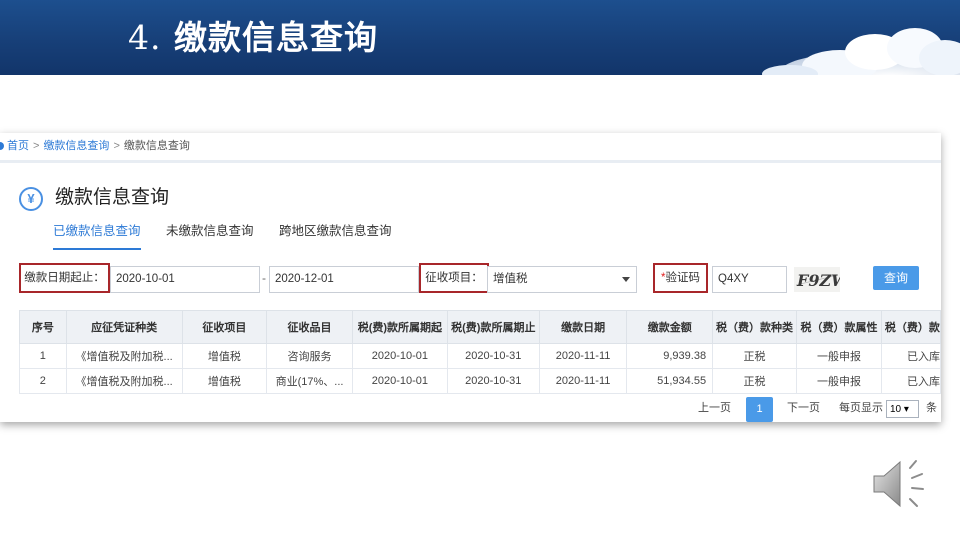  Describe the element at coordinates (276, 37) in the screenshot. I see `slide-title-text: 缴款信息查询` at that location.